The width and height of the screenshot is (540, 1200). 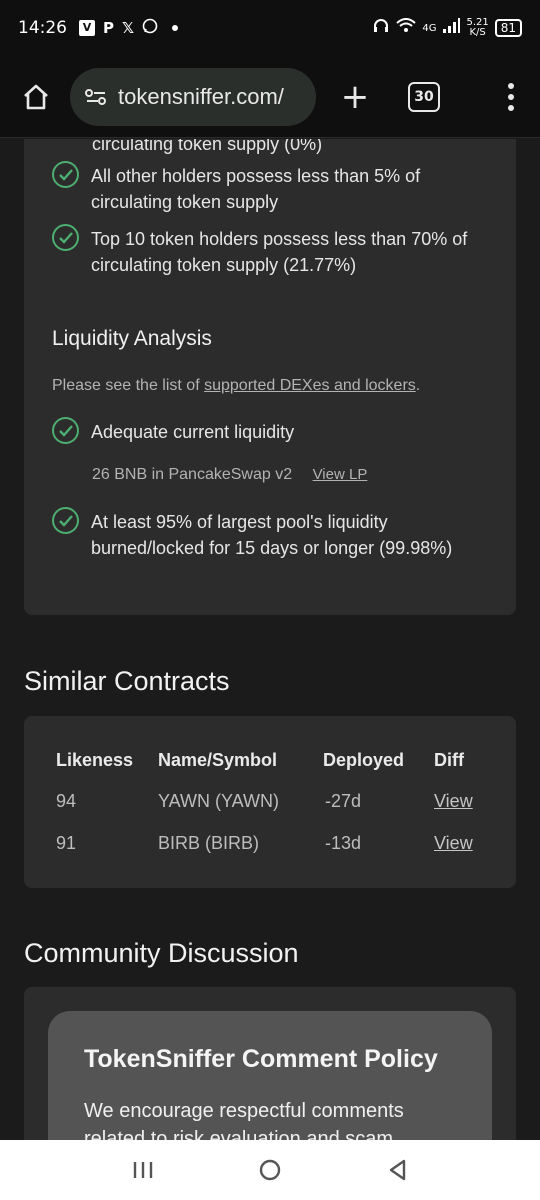 What do you see at coordinates (218, 760) in the screenshot?
I see `col-name: Name/Symbol` at bounding box center [218, 760].